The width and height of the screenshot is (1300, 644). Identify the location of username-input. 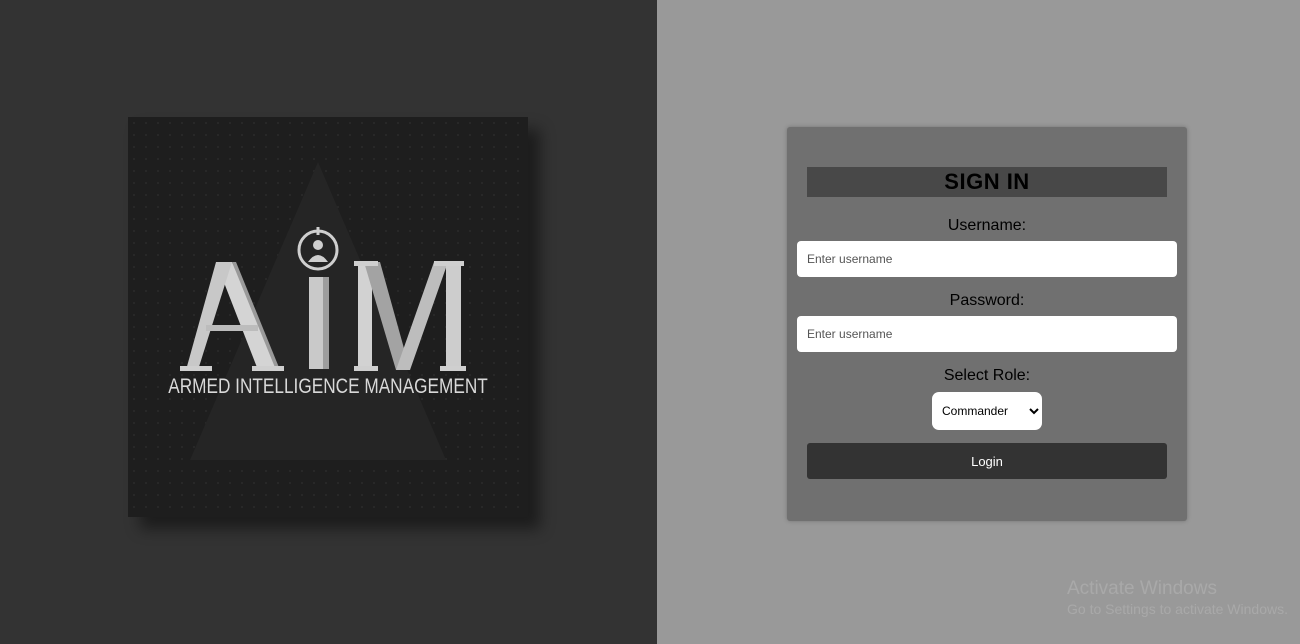
(987, 259).